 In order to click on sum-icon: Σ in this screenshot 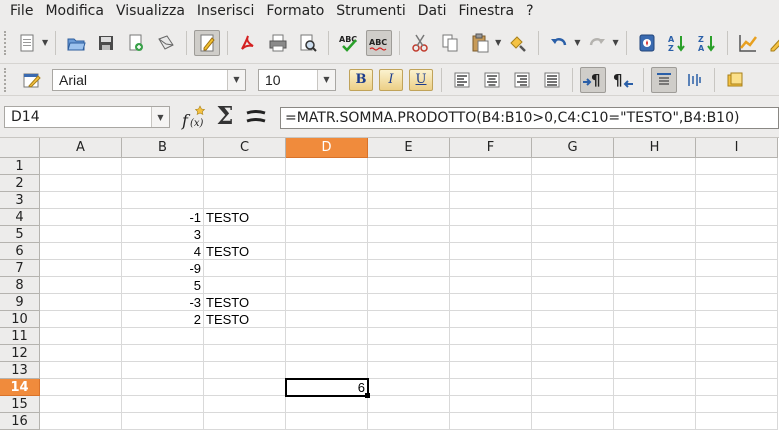, I will do `click(225, 116)`.